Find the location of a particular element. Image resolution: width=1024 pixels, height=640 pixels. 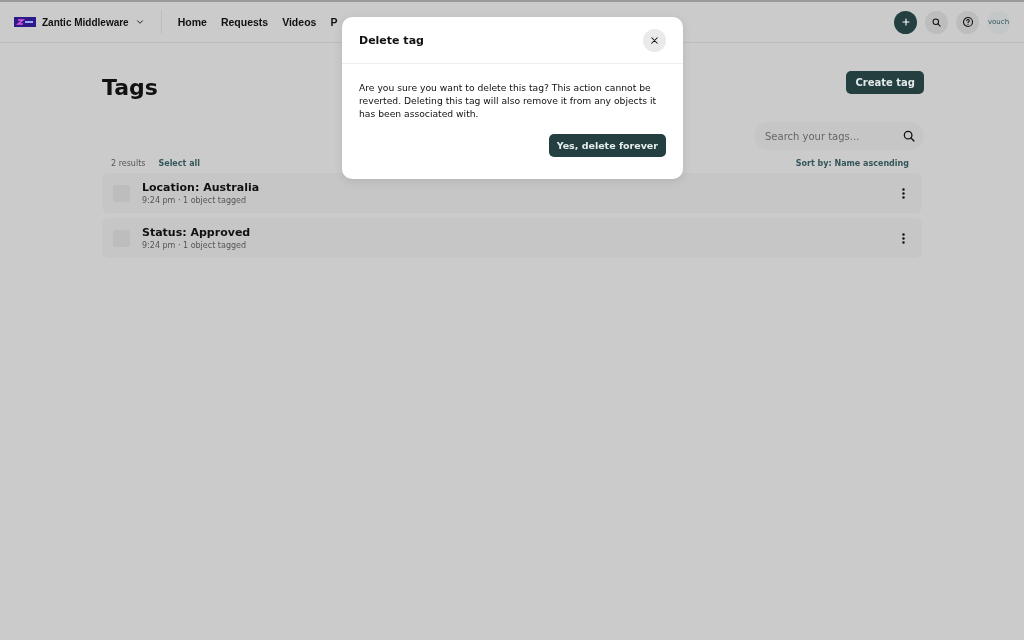

select-all-link: Select all is located at coordinates (179, 163).